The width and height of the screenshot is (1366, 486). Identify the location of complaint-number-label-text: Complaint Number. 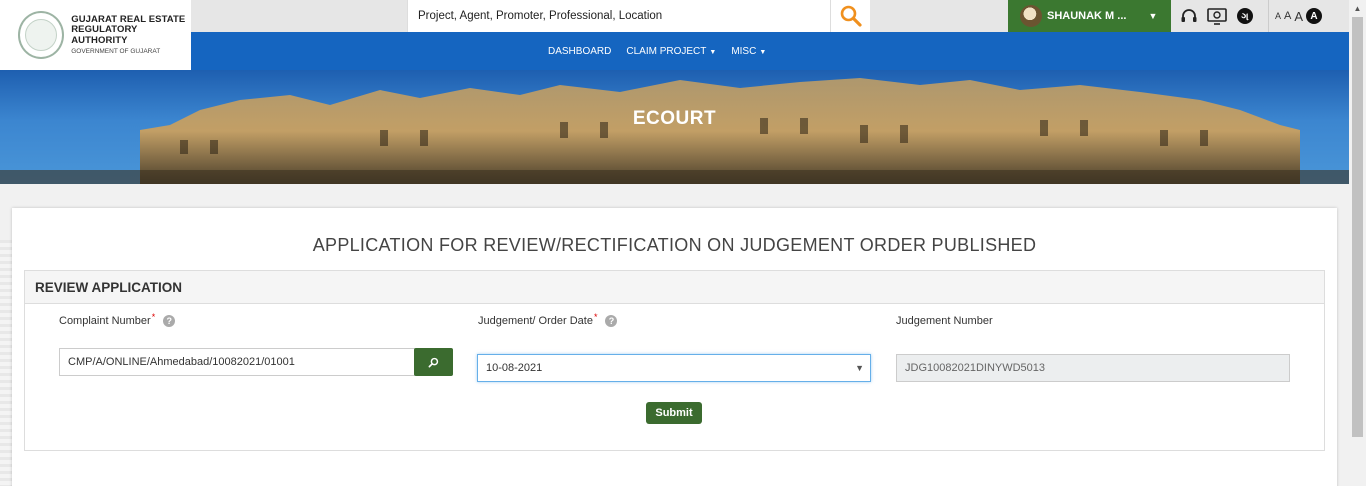
(105, 321).